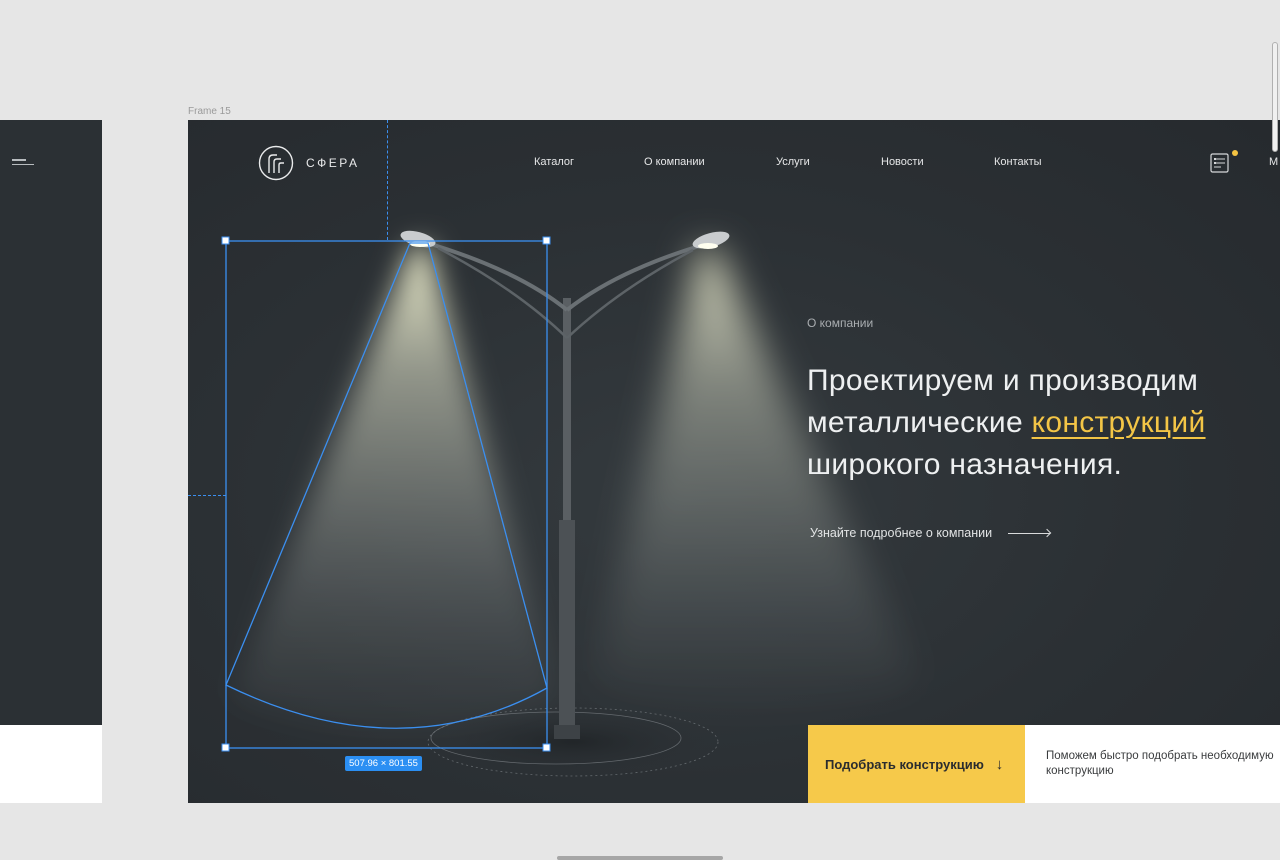 Image resolution: width=1280 pixels, height=860 pixels. I want to click on lamp-glow-left, so click(420, 244).